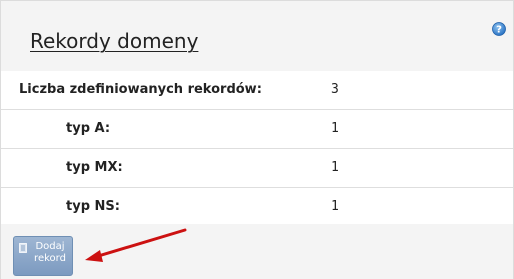 The width and height of the screenshot is (514, 279). Describe the element at coordinates (50, 246) in the screenshot. I see `add-record-button-line1: Dodaj` at that location.